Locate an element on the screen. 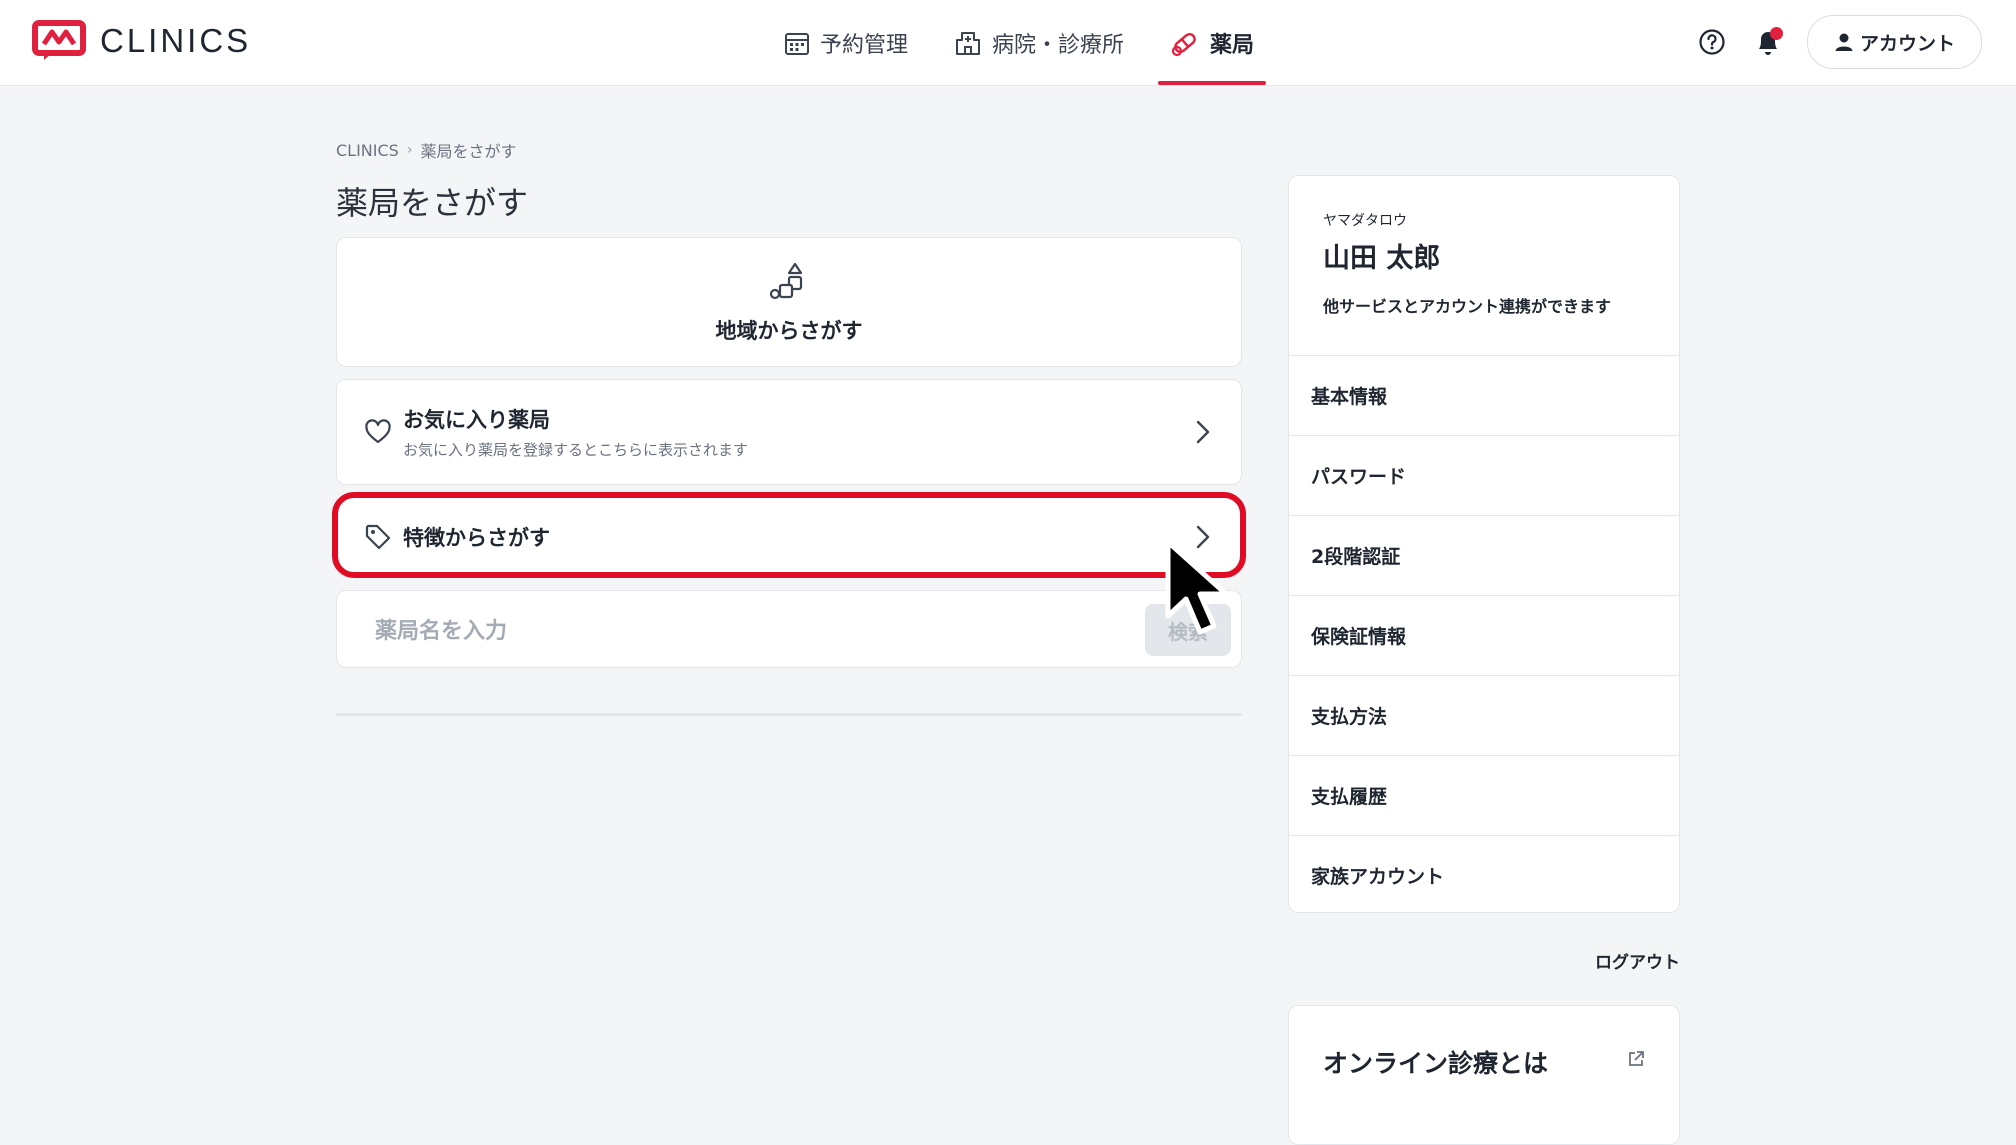 This screenshot has height=1145, width=2016. hospital-icon is located at coordinates (968, 43).